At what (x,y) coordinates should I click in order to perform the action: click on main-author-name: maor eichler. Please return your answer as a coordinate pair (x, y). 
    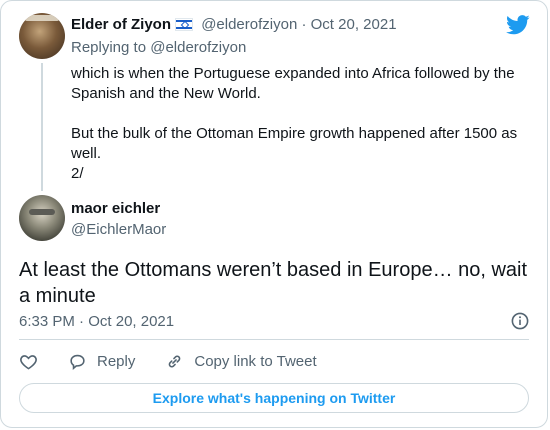
    Looking at the image, I should click on (115, 208).